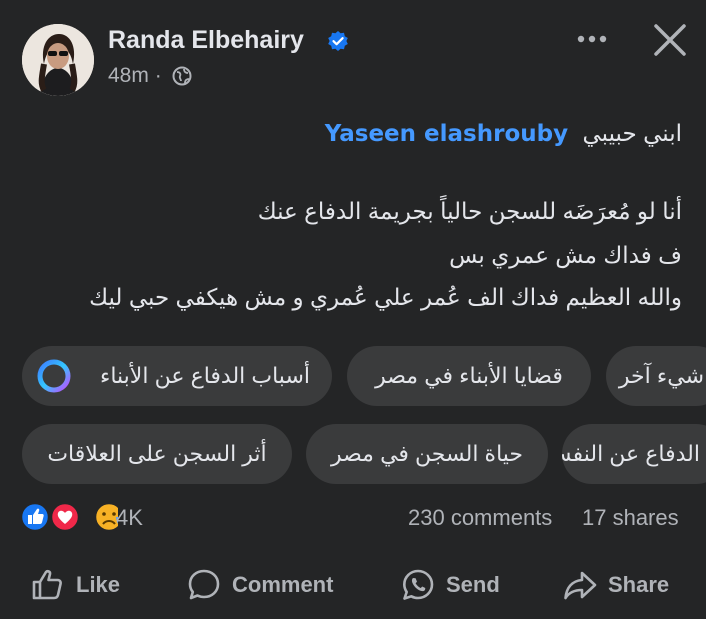  What do you see at coordinates (565, 255) in the screenshot?
I see `post-text-line-3: ف فداك مش عمري بس` at bounding box center [565, 255].